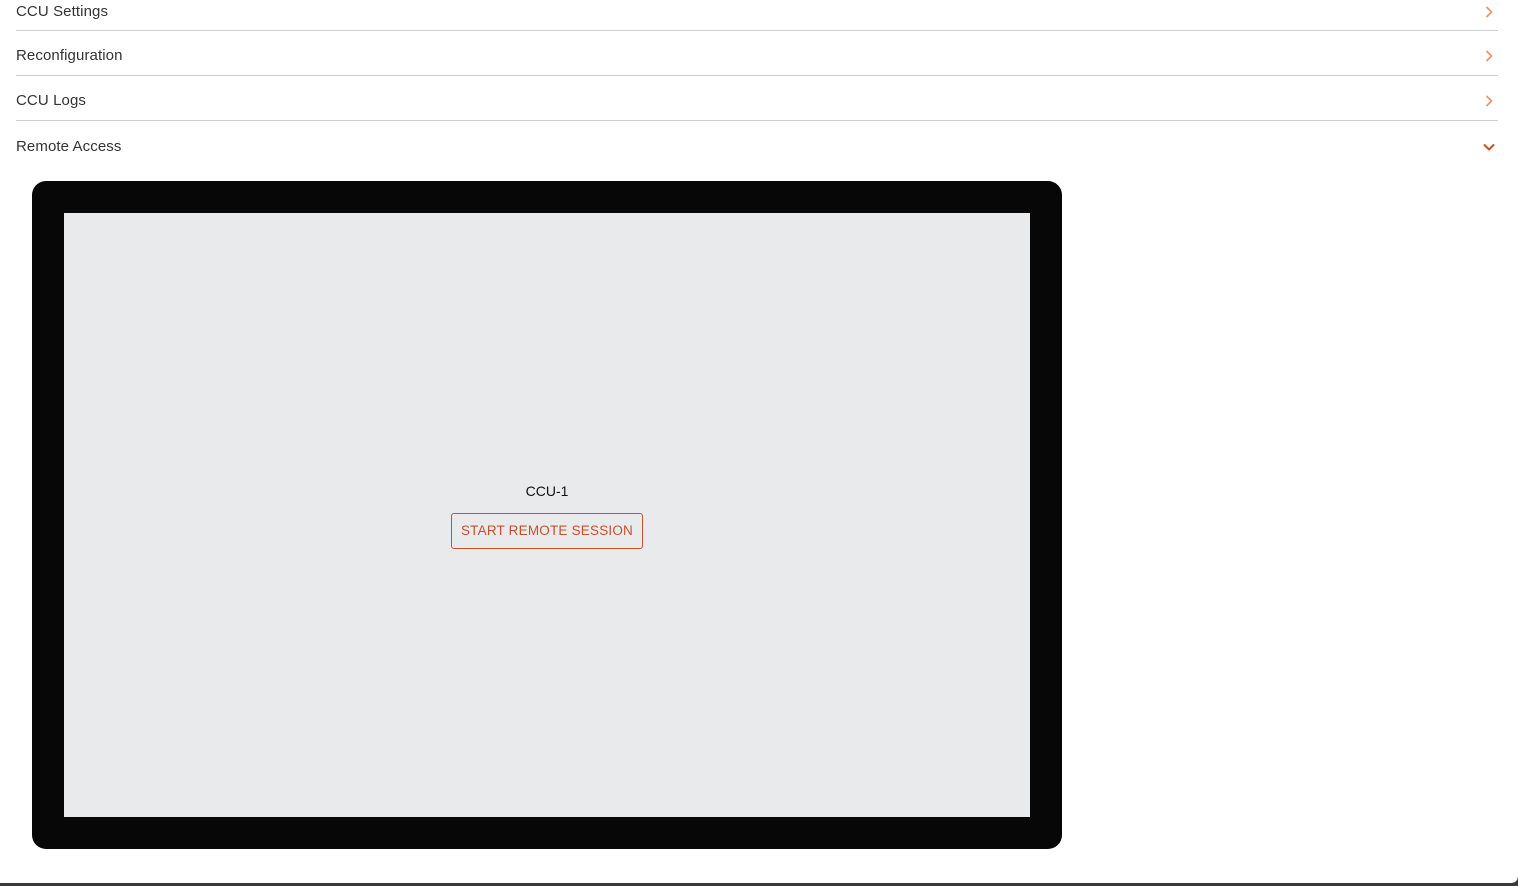  What do you see at coordinates (51, 100) in the screenshot?
I see `accordion-item-label: CCU Logs` at bounding box center [51, 100].